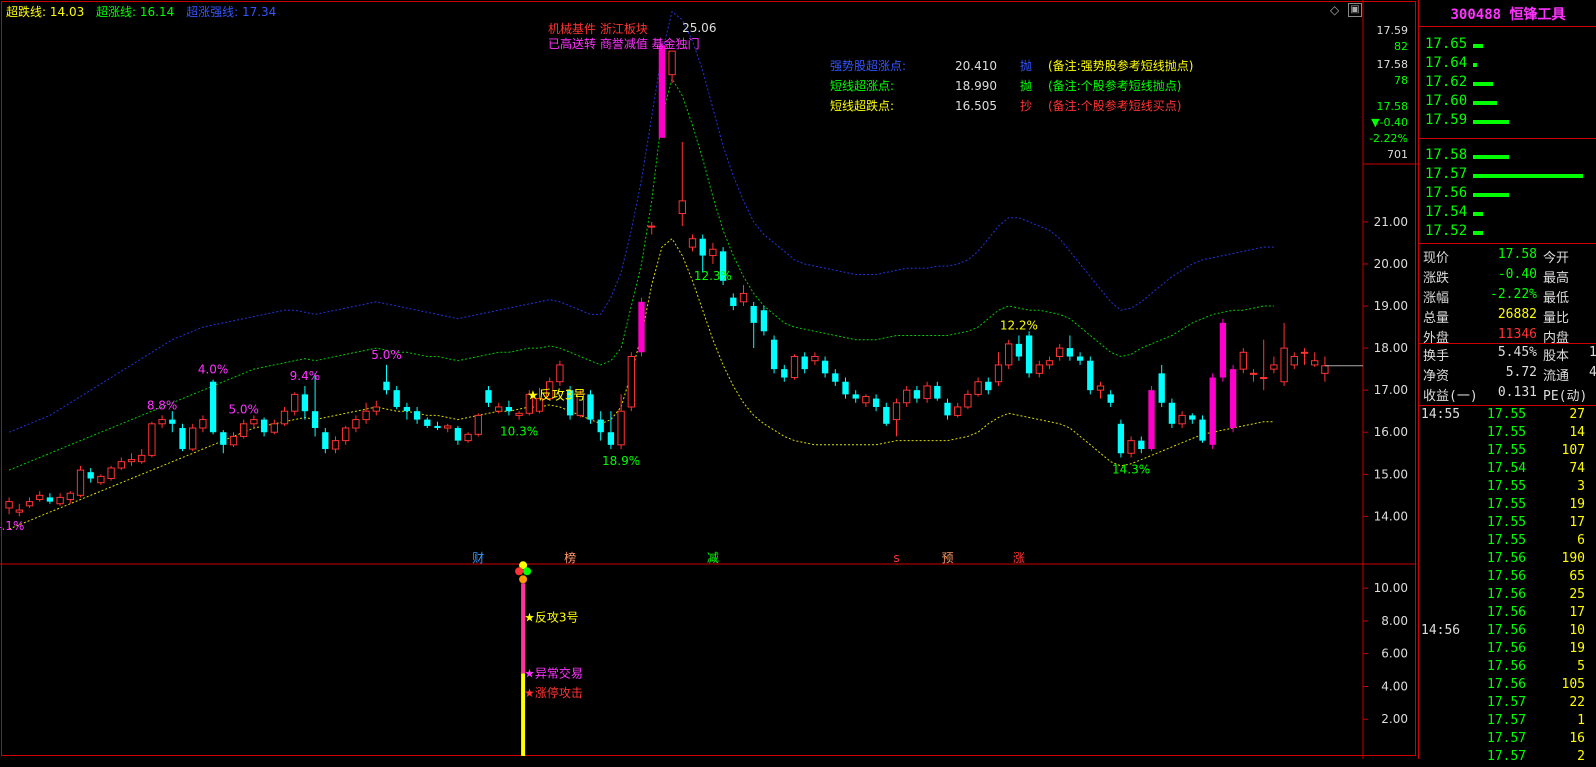 This screenshot has width=1596, height=767. What do you see at coordinates (976, 106) in the screenshot?
I see `legend-value: 16.505` at bounding box center [976, 106].